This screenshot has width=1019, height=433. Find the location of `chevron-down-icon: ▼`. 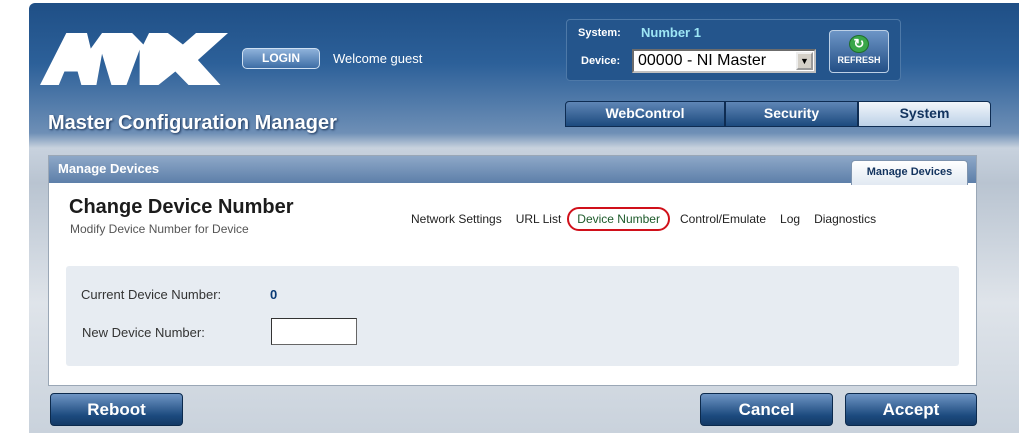

chevron-down-icon: ▼ is located at coordinates (804, 61).